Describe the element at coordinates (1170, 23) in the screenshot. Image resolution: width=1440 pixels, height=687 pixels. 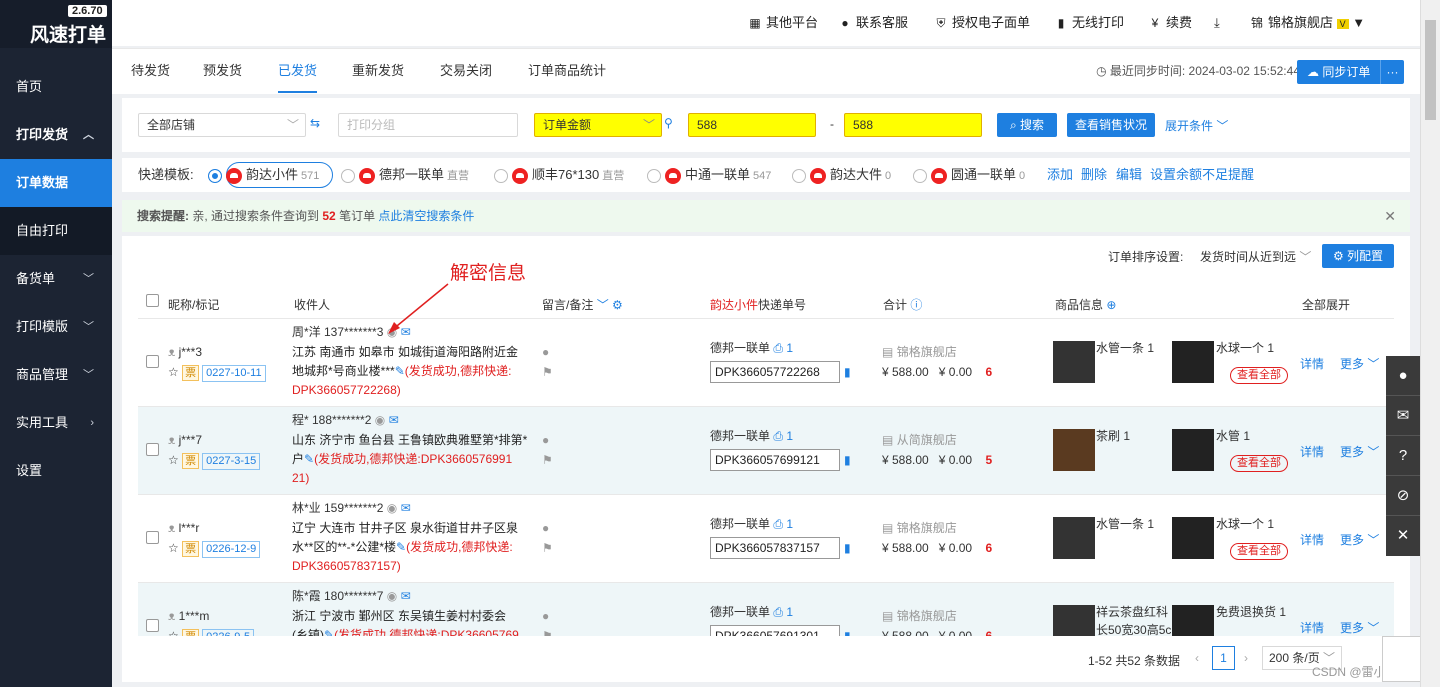
I see `renew-link: ¥ 续费` at that location.